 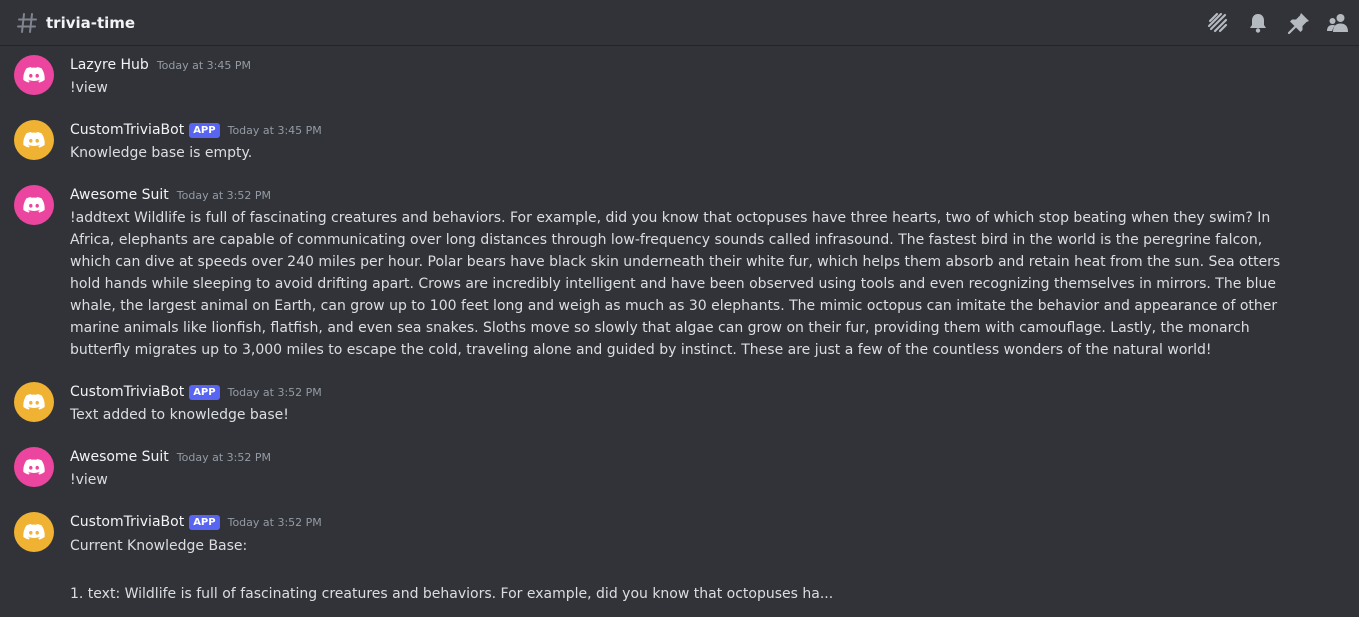 I want to click on channel-header: trivia-time, so click(x=679, y=23).